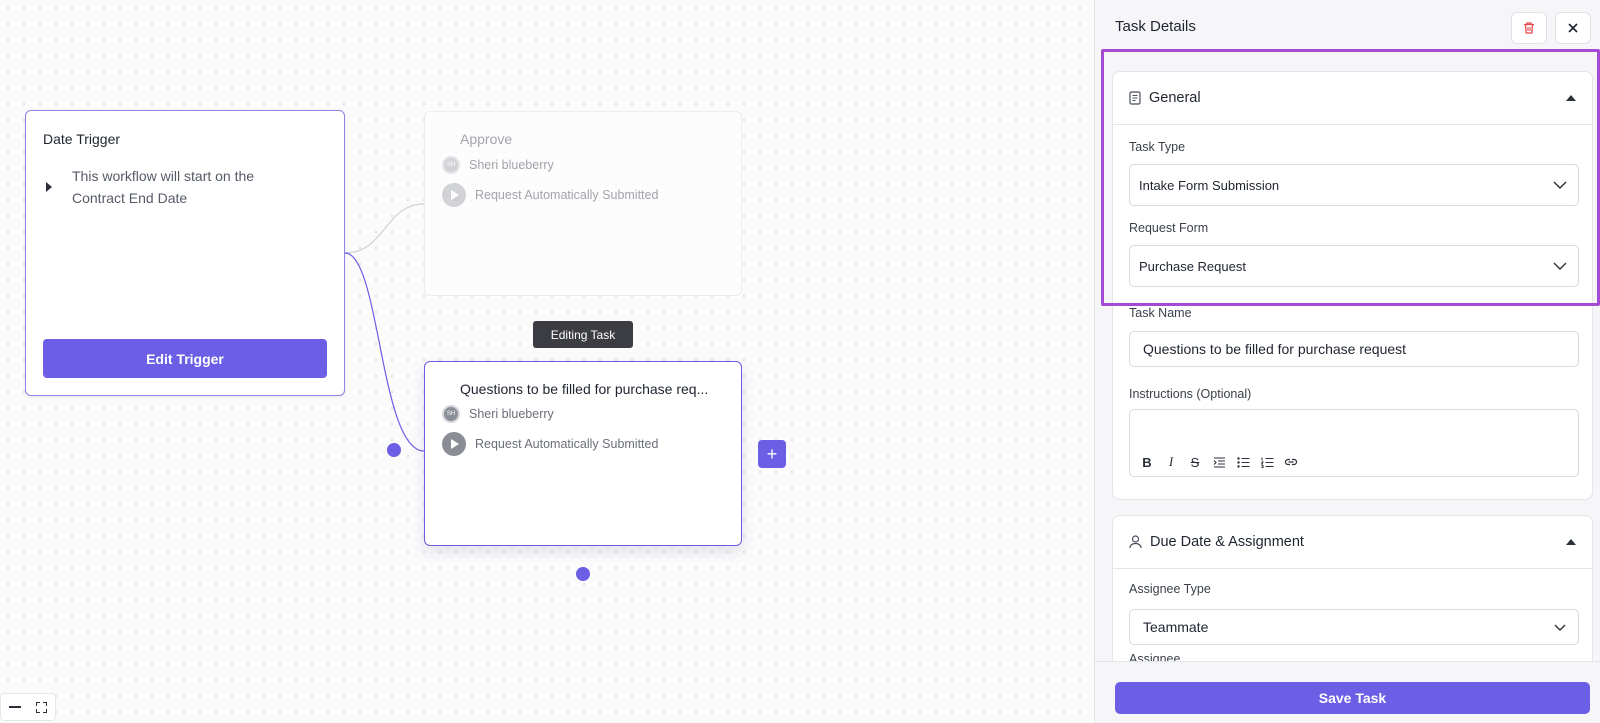  Describe the element at coordinates (42, 707) in the screenshot. I see `fit-view-icon` at that location.